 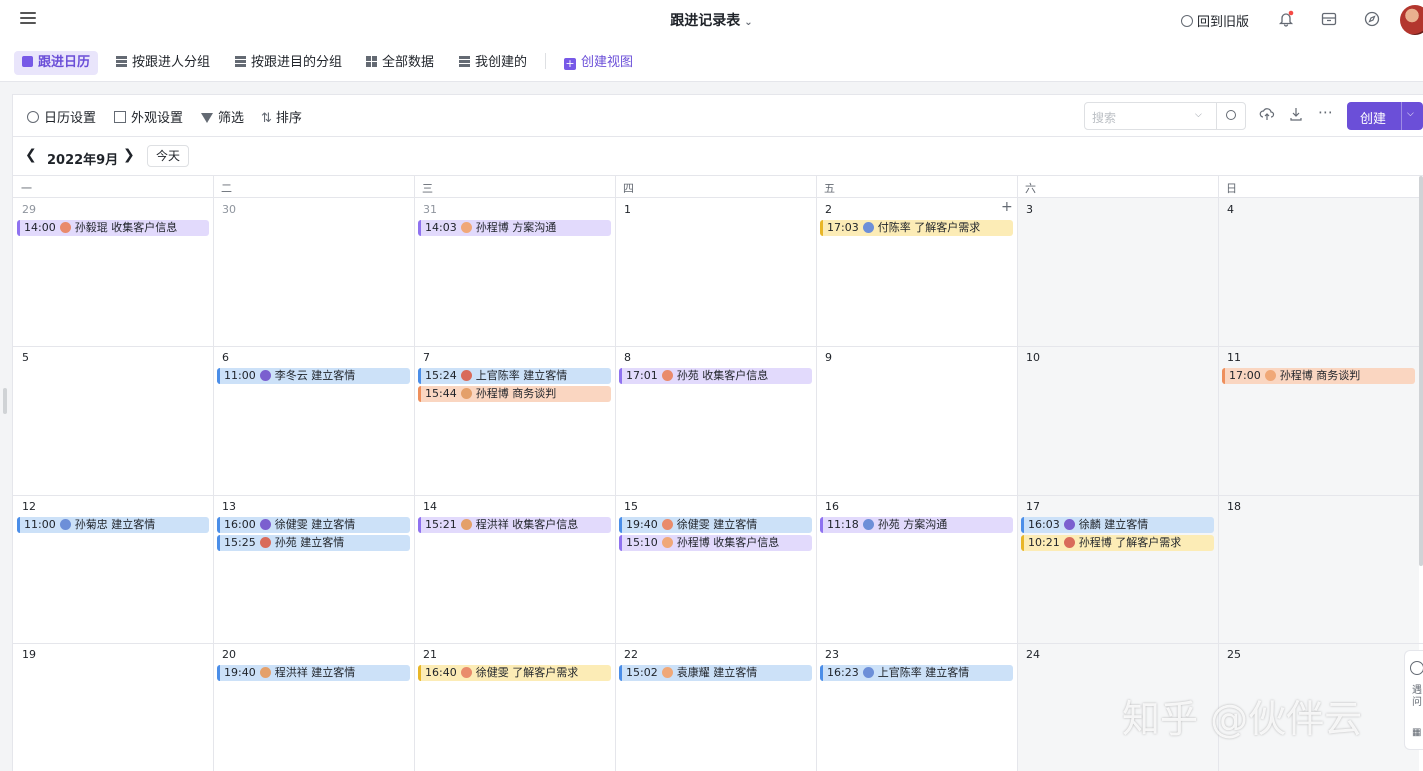 I want to click on calendar-settings-button: 日历设置, so click(x=61, y=116).